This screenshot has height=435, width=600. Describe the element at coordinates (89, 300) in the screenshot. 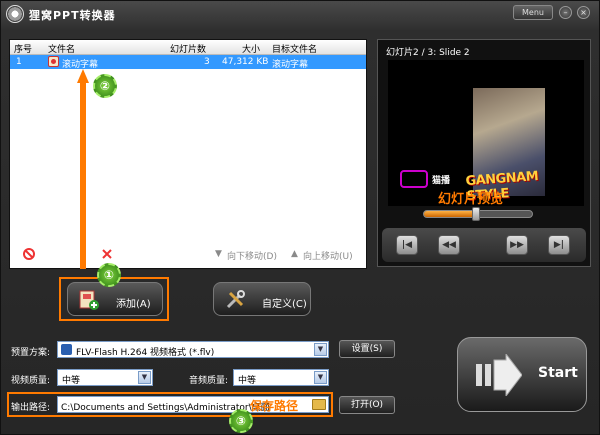

I see `add-file-icon` at that location.